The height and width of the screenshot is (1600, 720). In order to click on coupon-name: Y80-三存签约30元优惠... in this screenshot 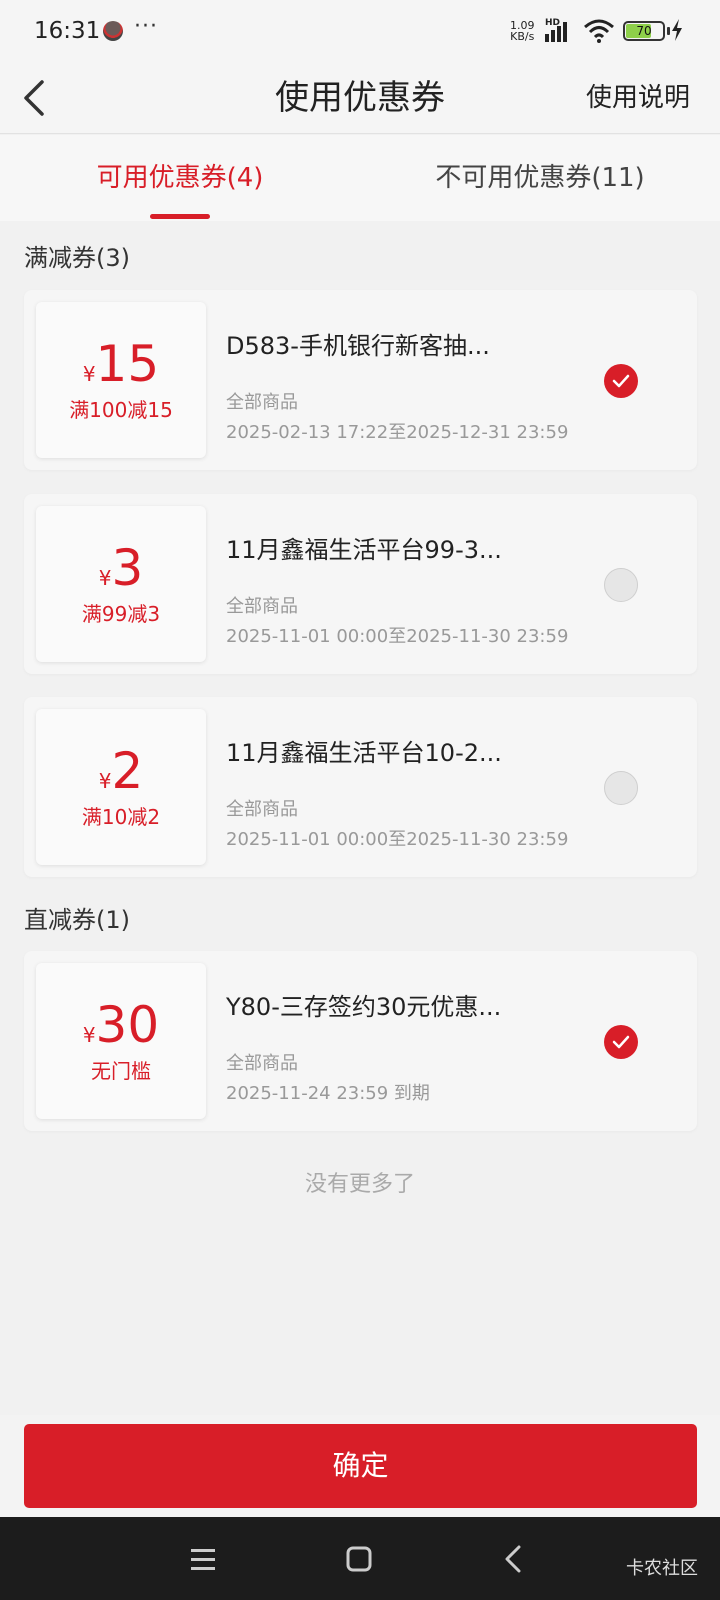, I will do `click(364, 1007)`.